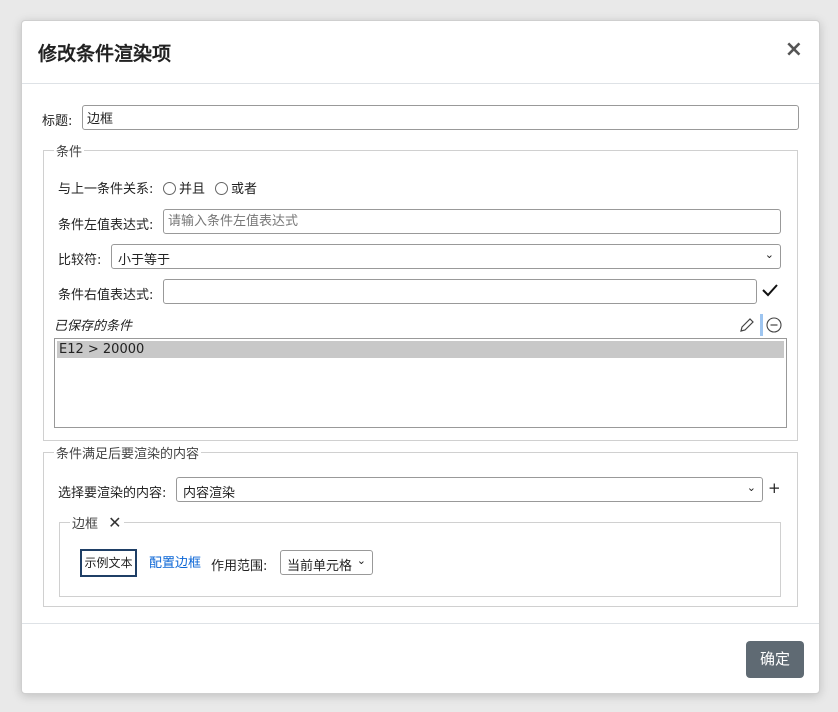 This screenshot has width=838, height=712. I want to click on saved-conditions-label: 已保存的条件, so click(93, 326).